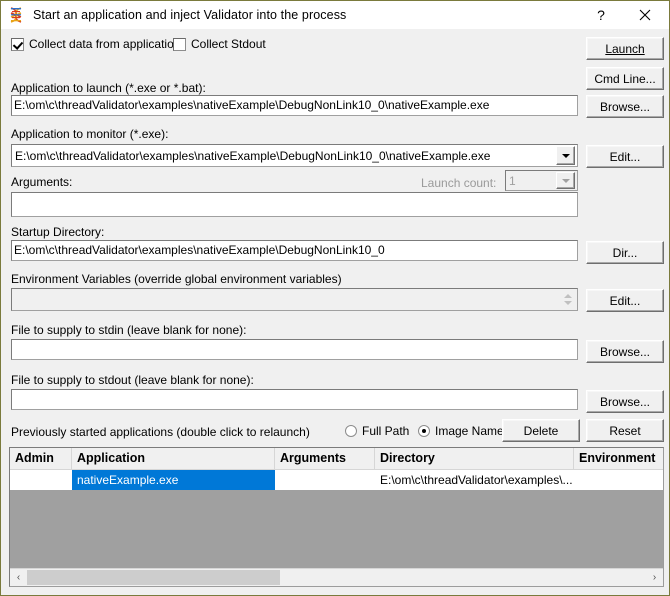 Image resolution: width=670 pixels, height=596 pixels. What do you see at coordinates (618, 458) in the screenshot?
I see `column-header-environment: Environment` at bounding box center [618, 458].